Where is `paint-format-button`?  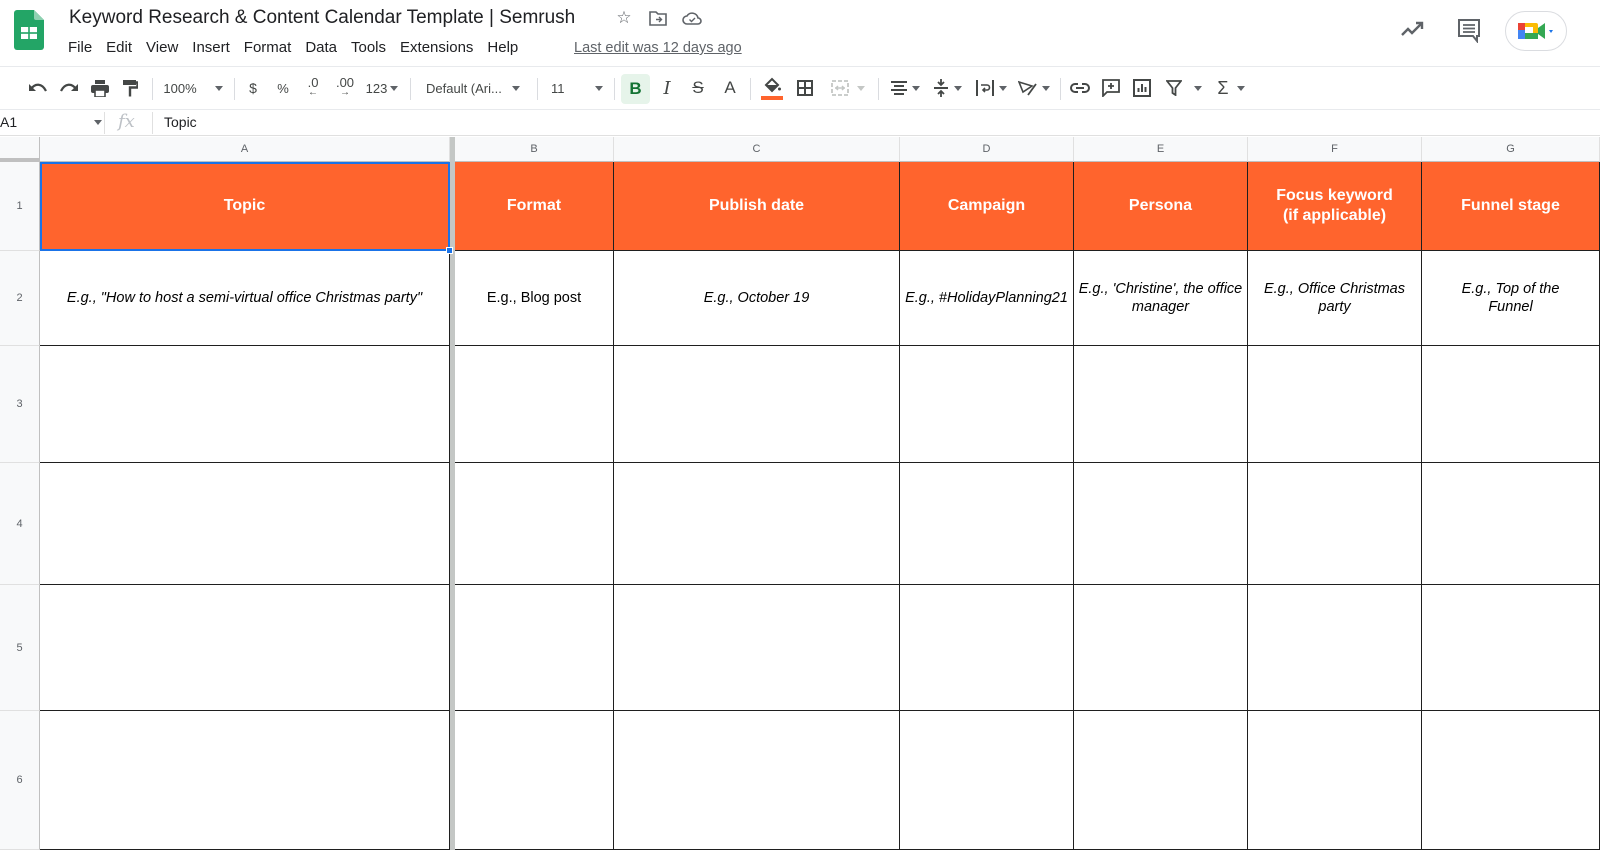
paint-format-button is located at coordinates (130, 88).